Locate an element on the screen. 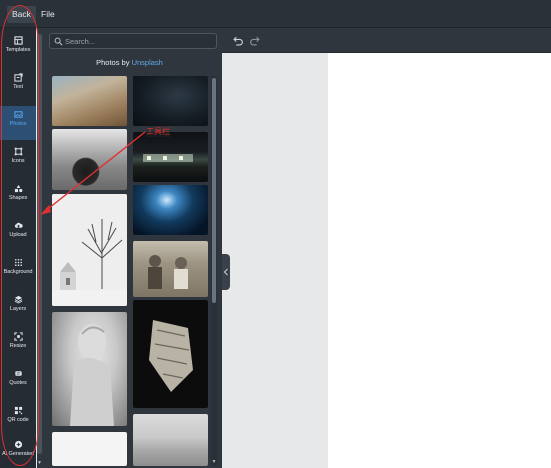 The image size is (551, 468). editor-toolbar is located at coordinates (386, 40).